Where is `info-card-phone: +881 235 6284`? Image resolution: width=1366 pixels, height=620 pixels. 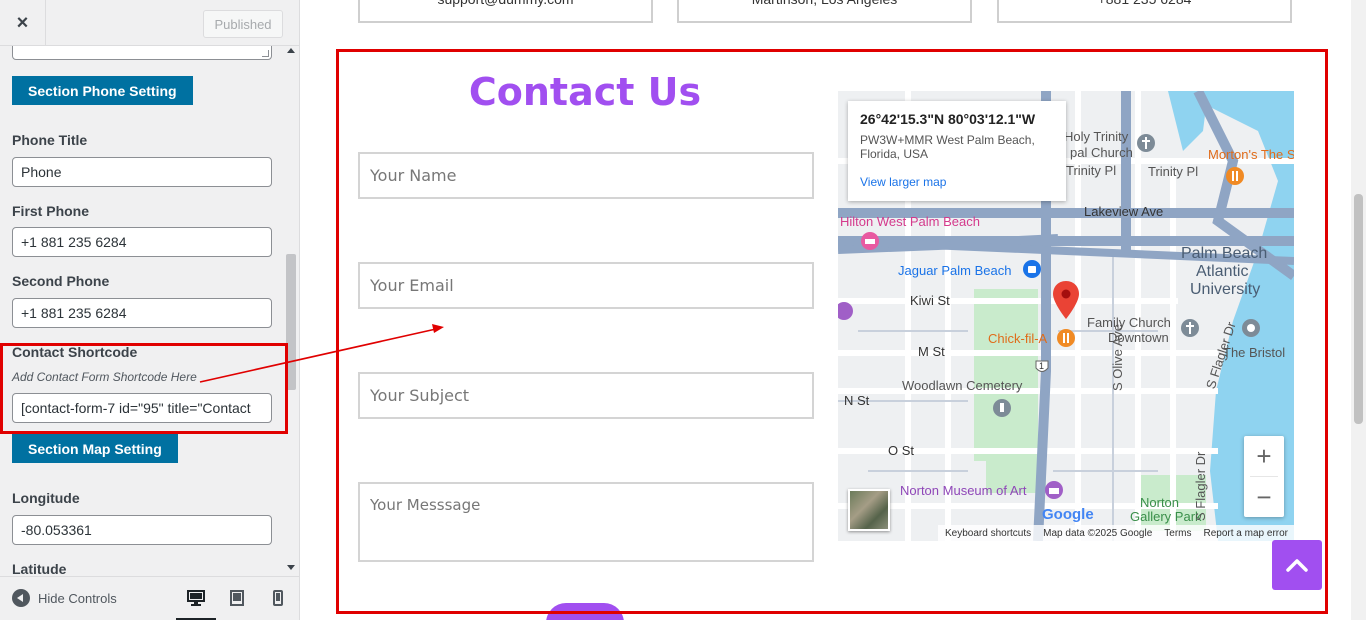
info-card-phone: +881 235 6284 is located at coordinates (1144, 11).